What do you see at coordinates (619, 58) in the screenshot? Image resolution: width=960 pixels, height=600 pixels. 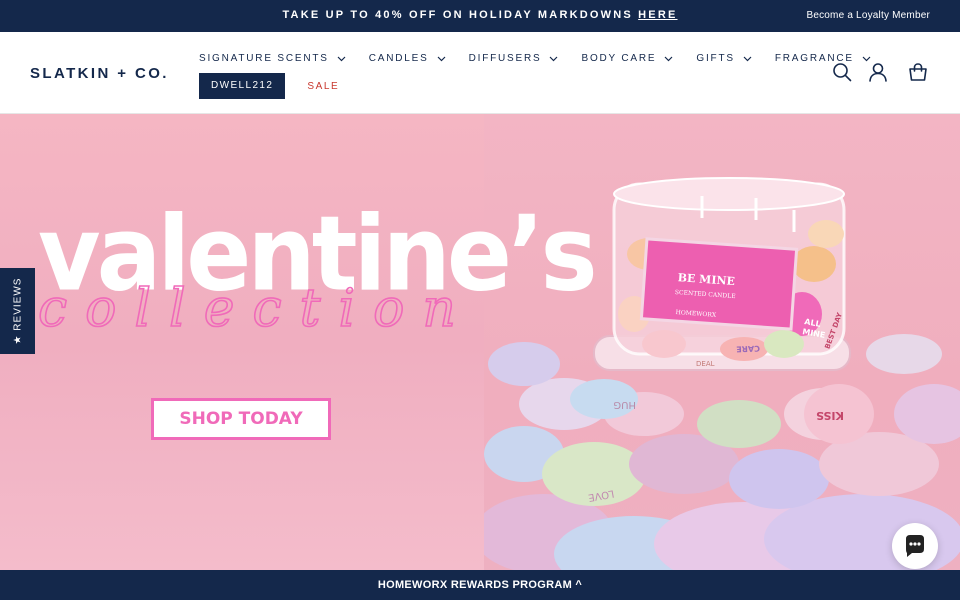 I see `nav-label: BODY CARE` at bounding box center [619, 58].